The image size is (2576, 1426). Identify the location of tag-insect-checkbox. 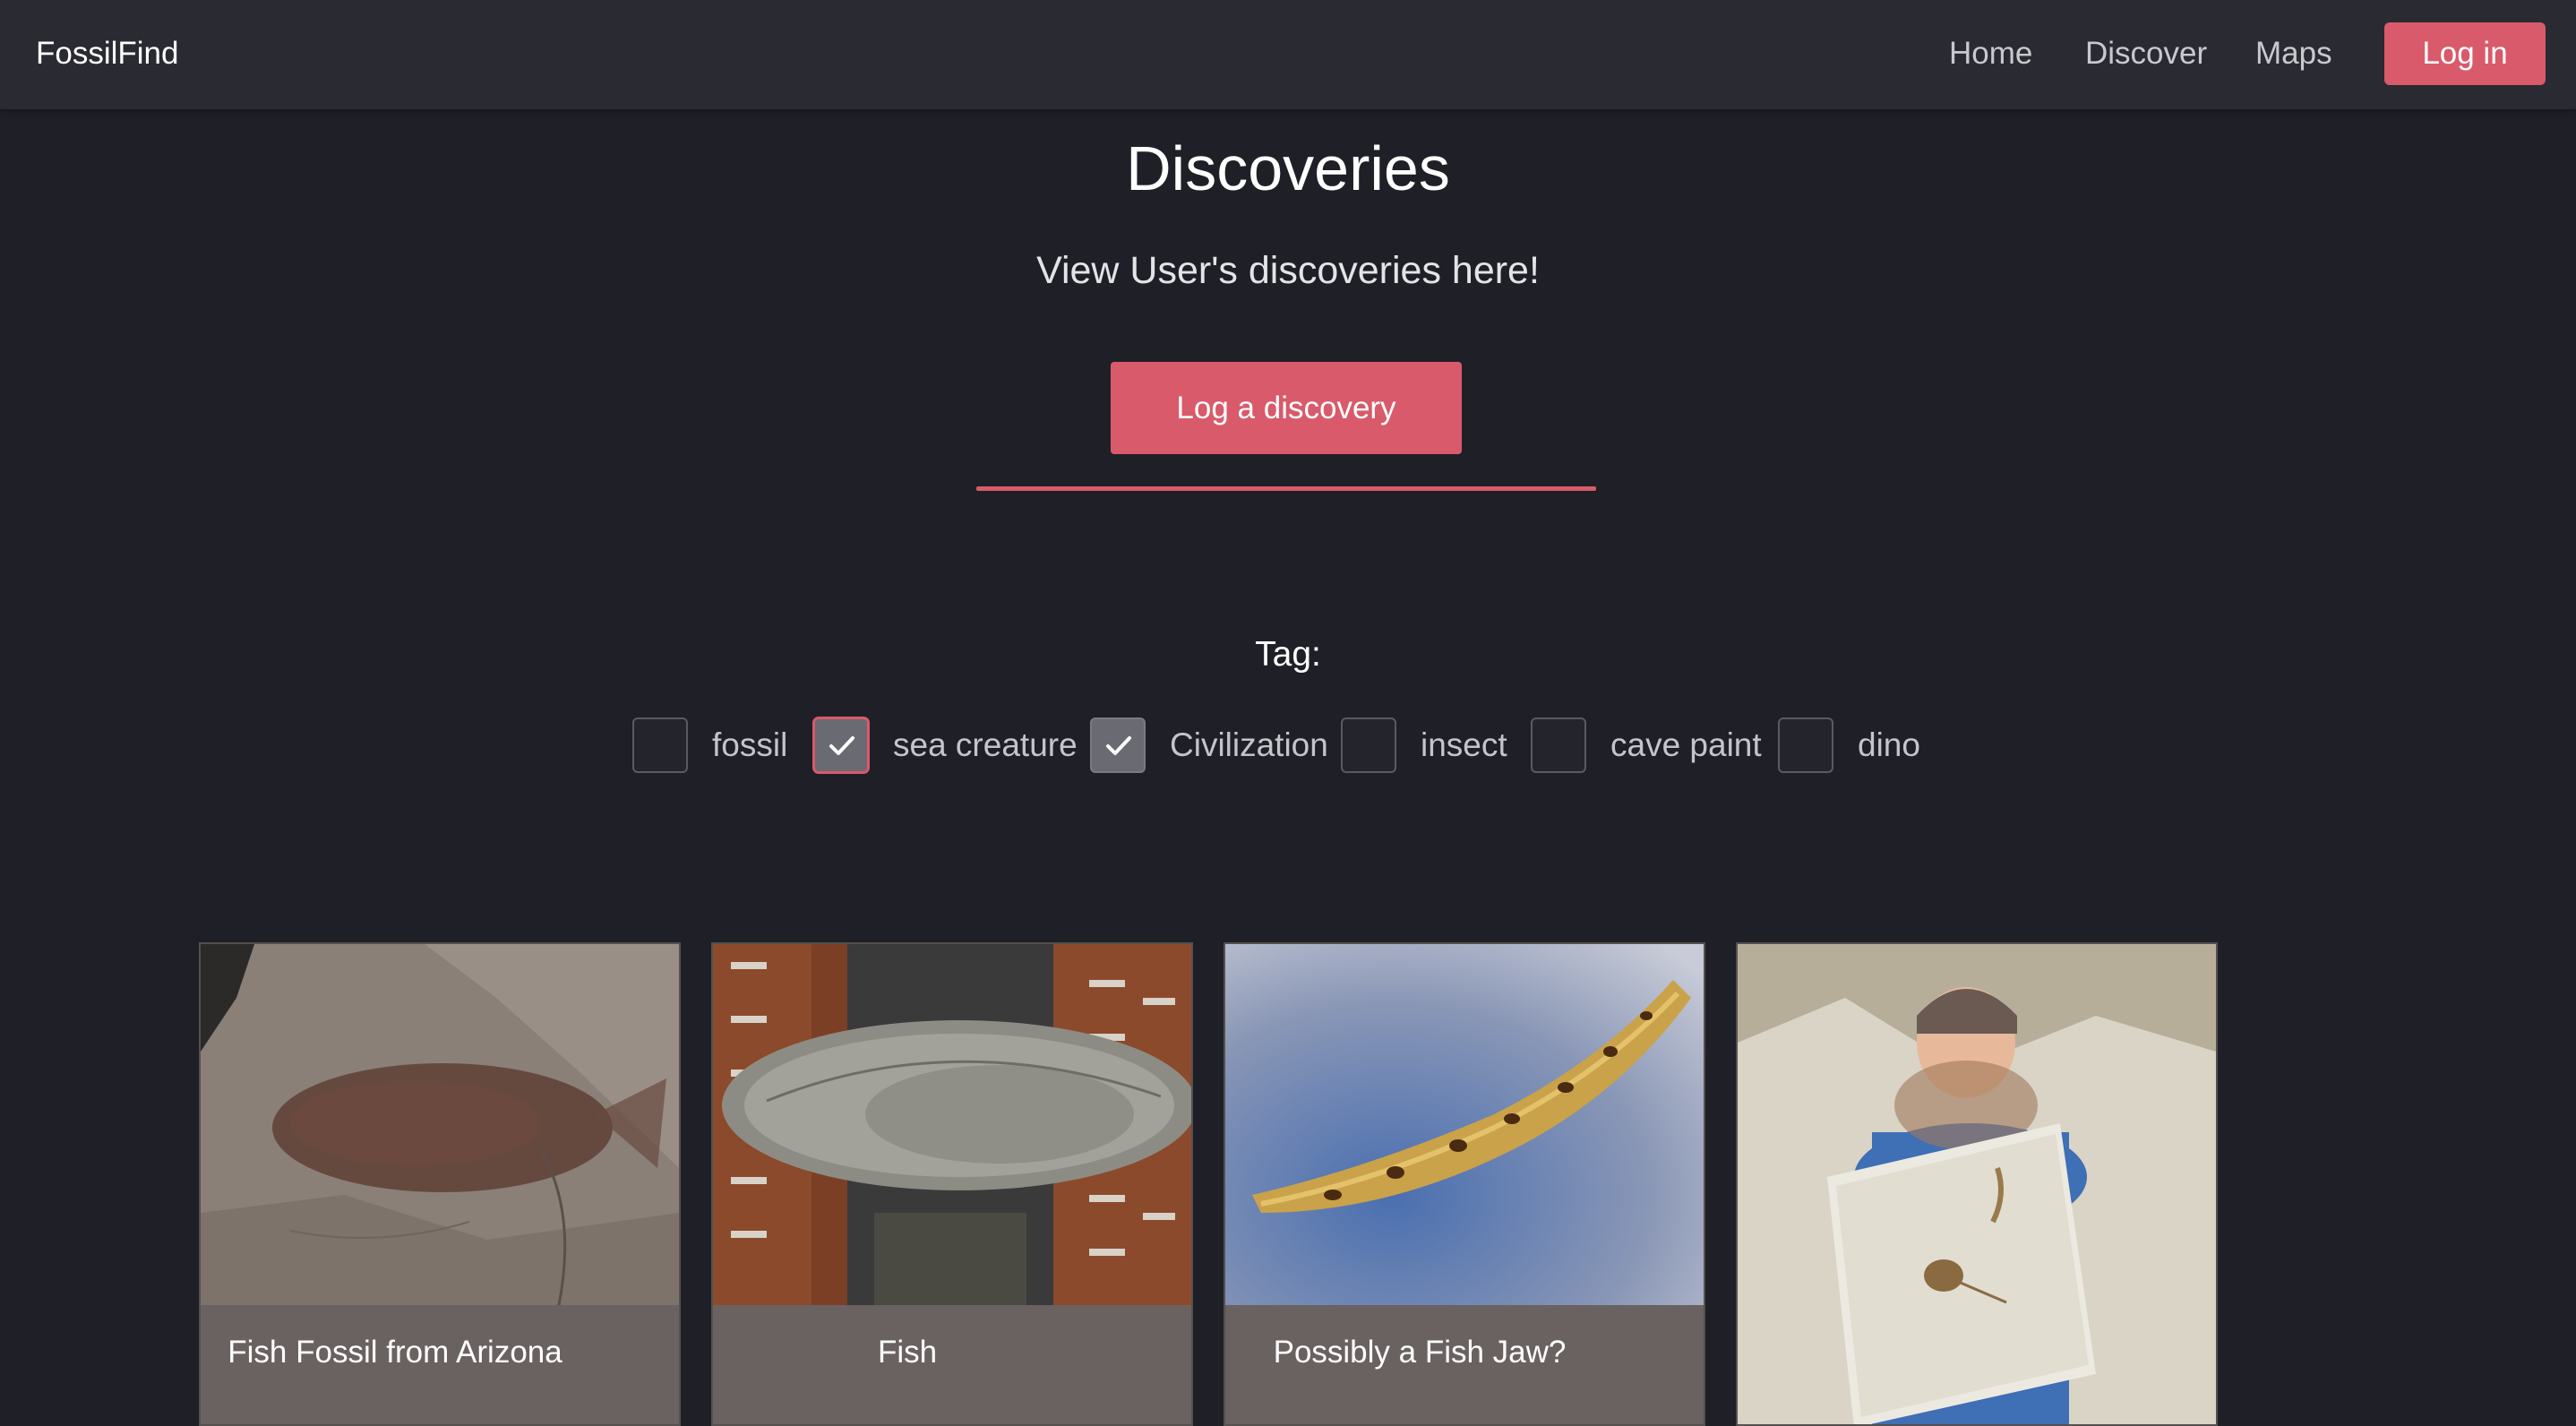
(1368, 745).